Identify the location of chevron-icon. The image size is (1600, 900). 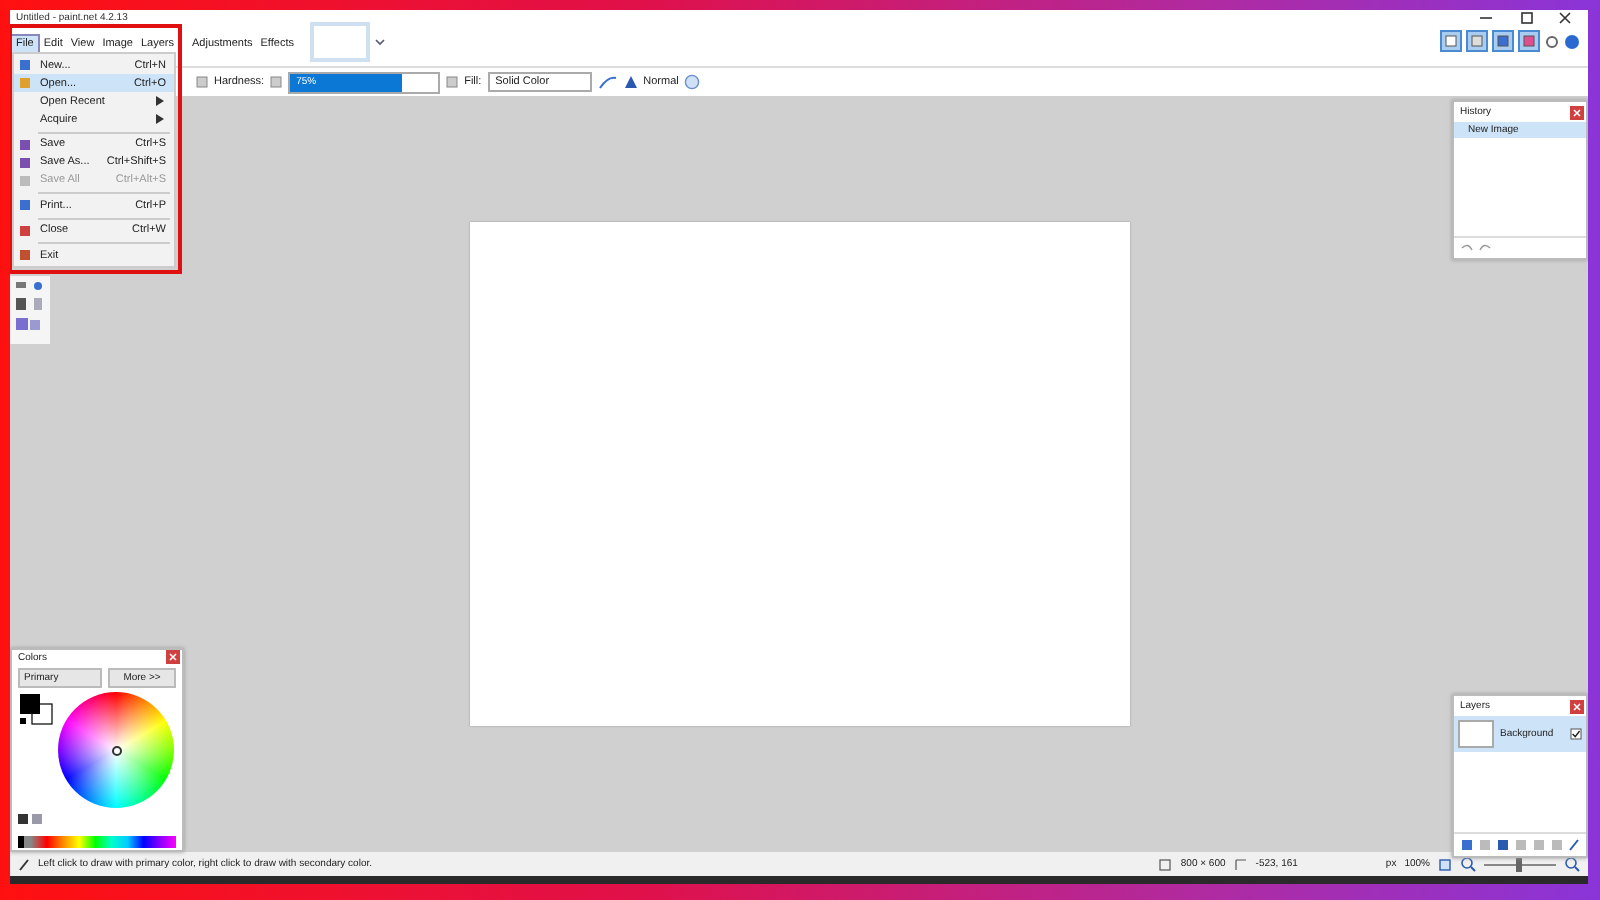
(379, 42).